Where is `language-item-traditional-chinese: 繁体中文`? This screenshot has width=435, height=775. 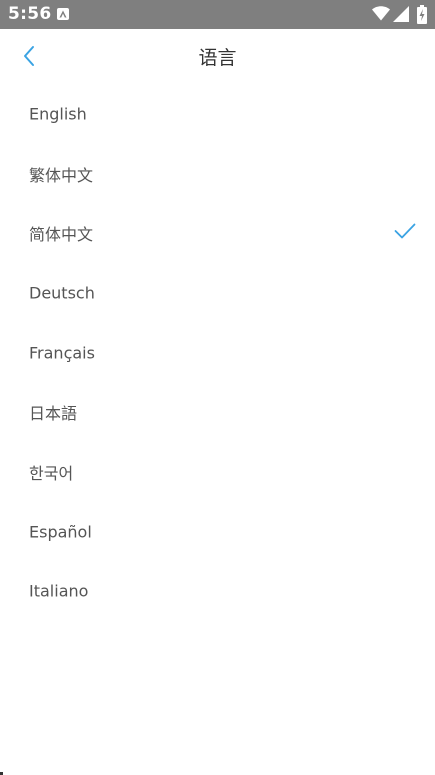 language-item-traditional-chinese: 繁体中文 is located at coordinates (217, 174).